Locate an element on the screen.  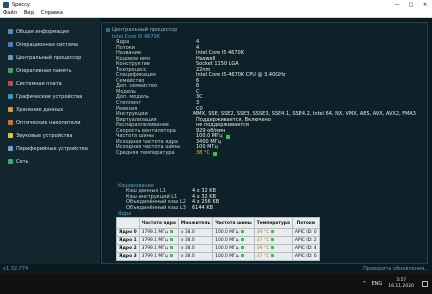
table-cell: APIC ID: 6 is located at coordinates (305, 256).